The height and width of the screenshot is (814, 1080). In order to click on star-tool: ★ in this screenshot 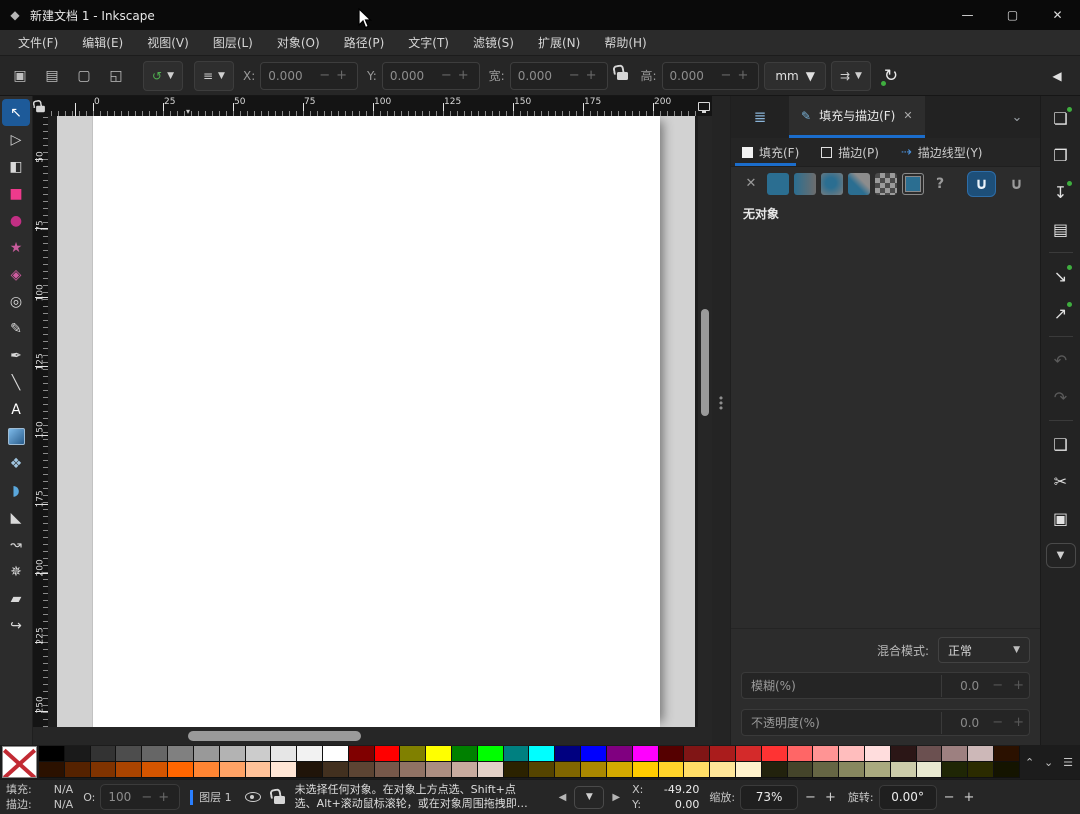, I will do `click(16, 247)`.